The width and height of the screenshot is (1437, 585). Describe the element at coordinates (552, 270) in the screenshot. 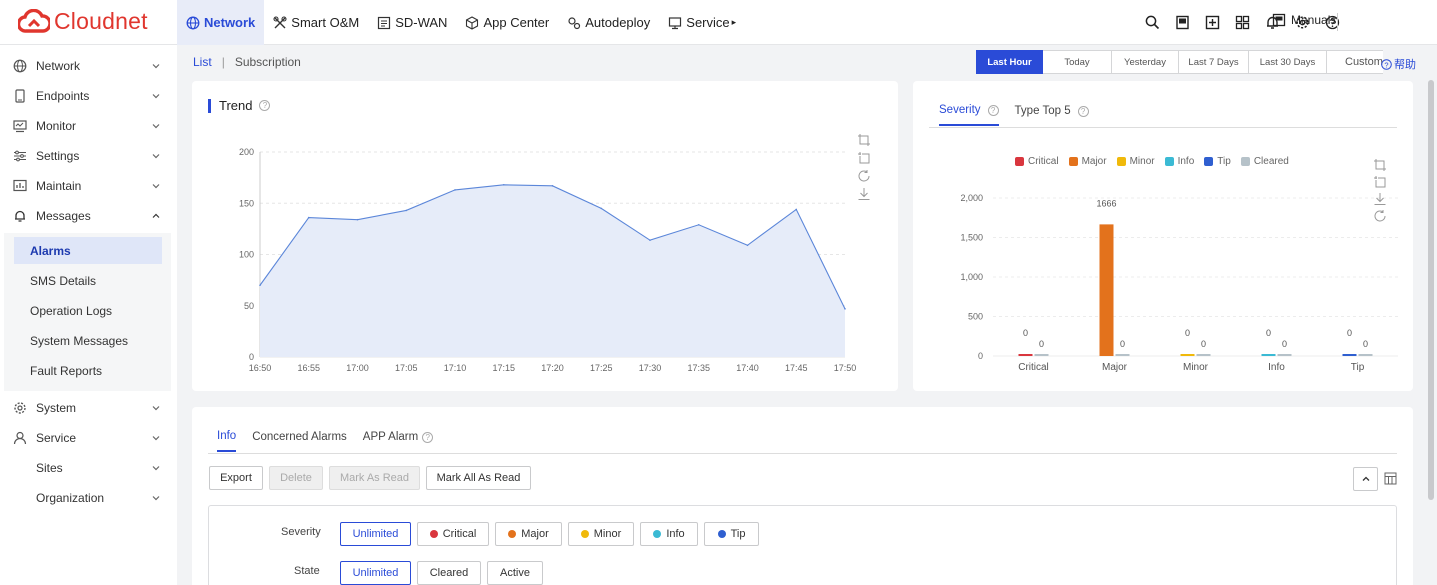

I see `trend-area` at that location.